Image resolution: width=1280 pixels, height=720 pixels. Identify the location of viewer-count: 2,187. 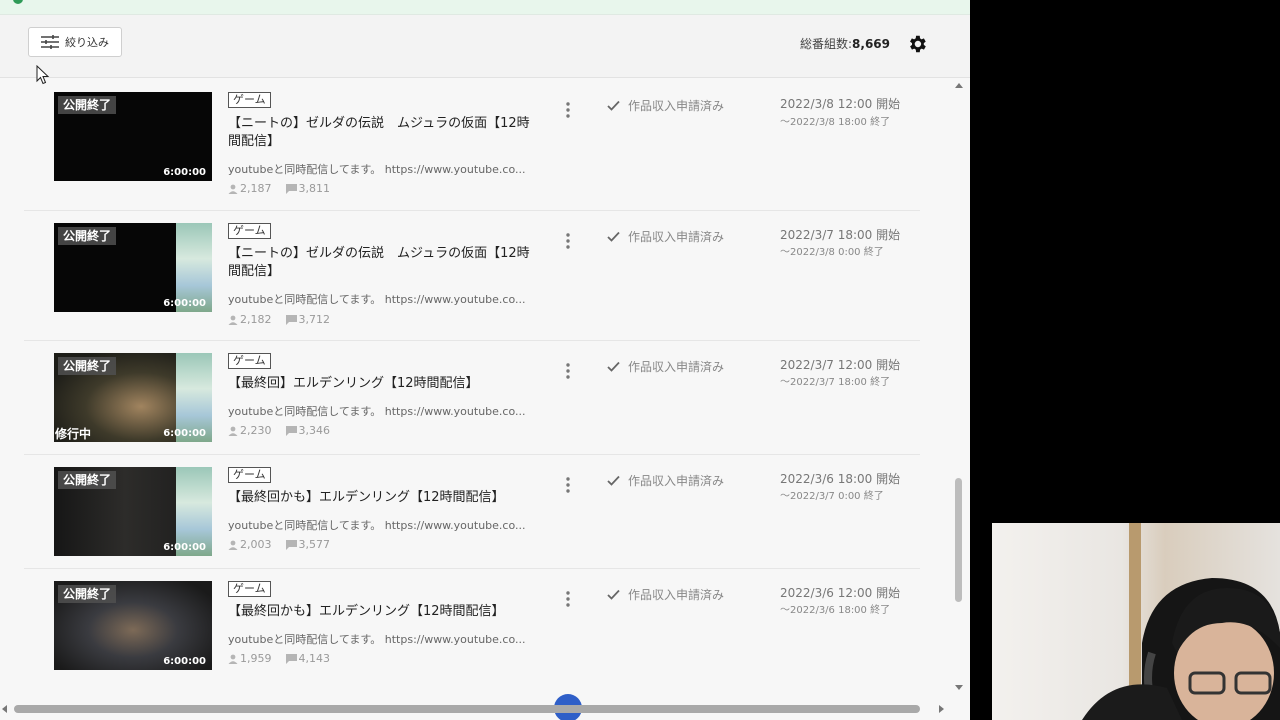
(256, 188).